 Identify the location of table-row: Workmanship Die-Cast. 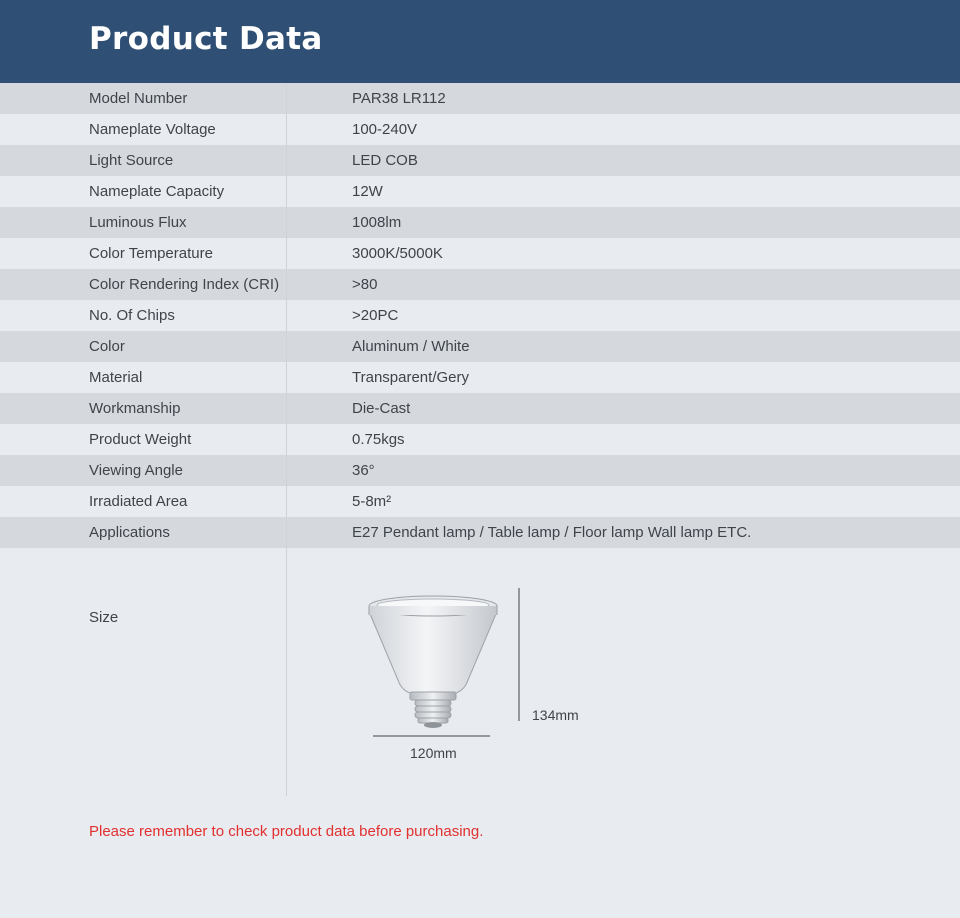
(480, 408).